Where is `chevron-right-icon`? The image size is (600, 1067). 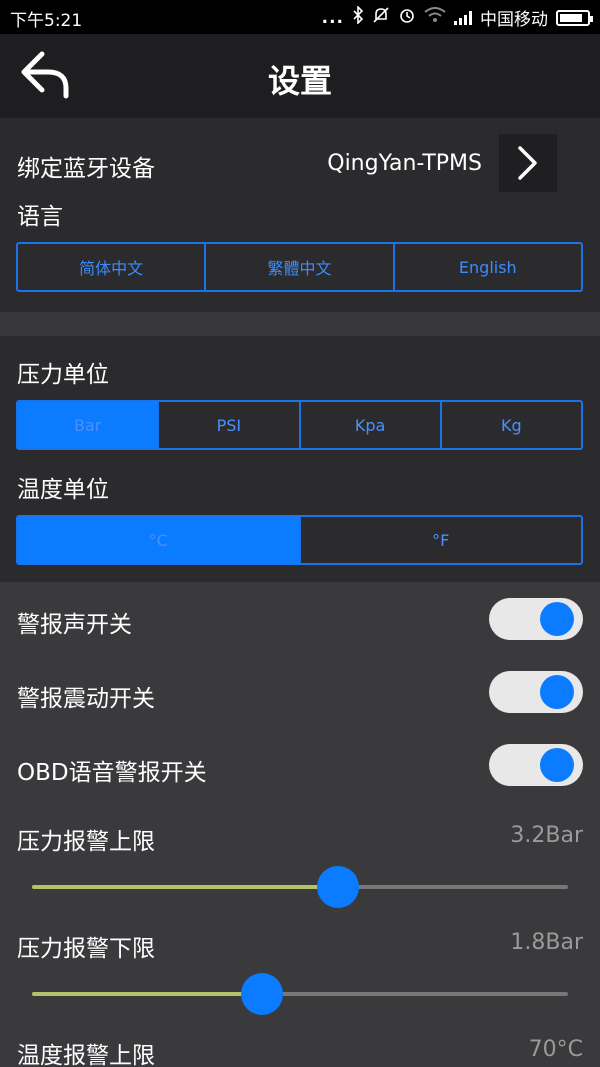
chevron-right-icon is located at coordinates (527, 163).